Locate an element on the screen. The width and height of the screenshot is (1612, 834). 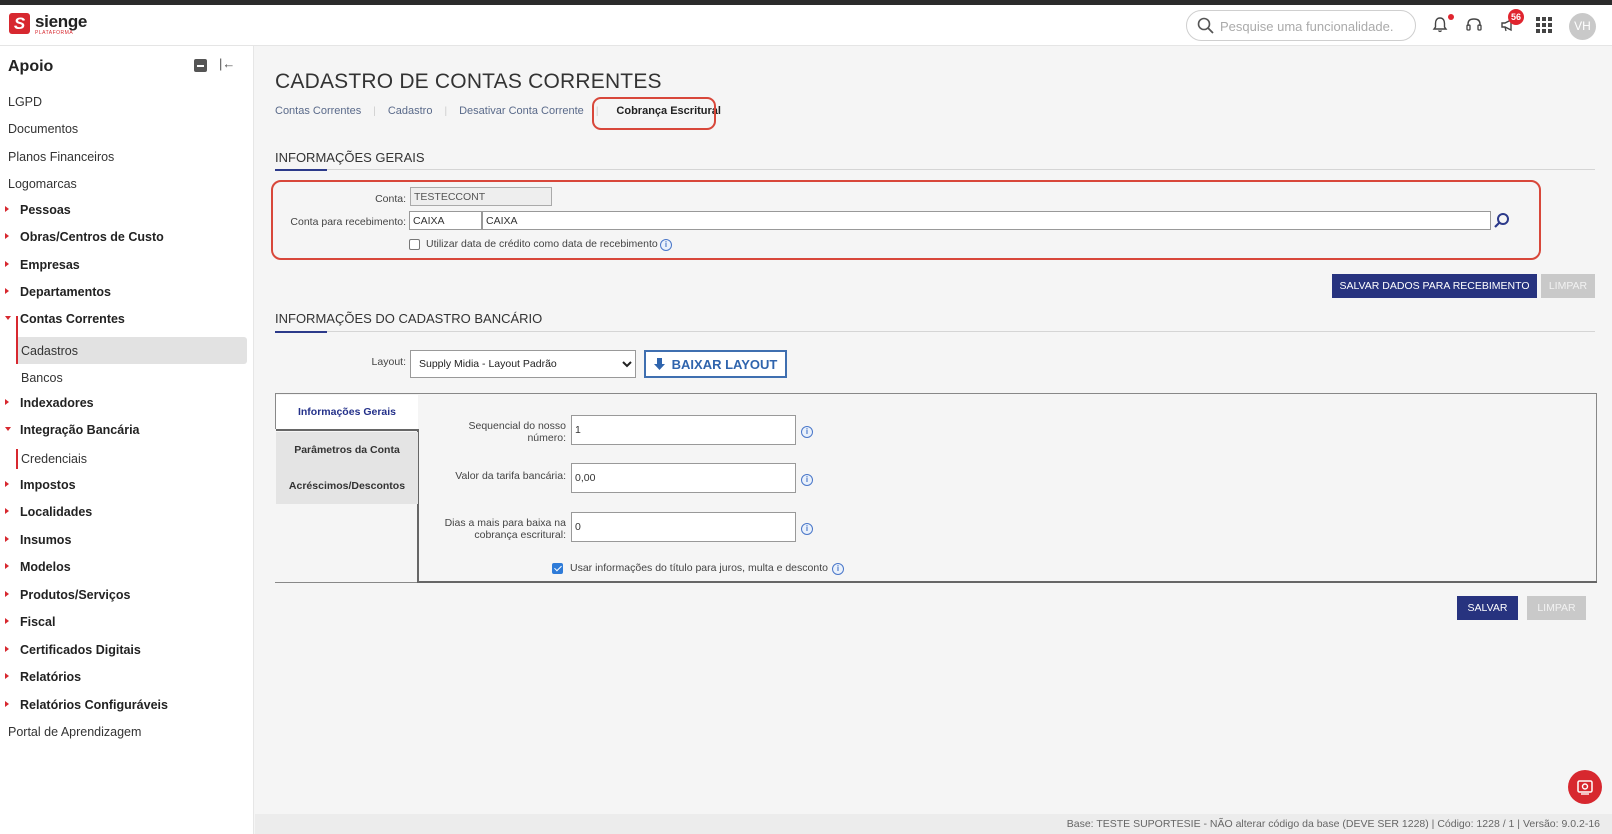
section-divider is located at coordinates (935, 169).